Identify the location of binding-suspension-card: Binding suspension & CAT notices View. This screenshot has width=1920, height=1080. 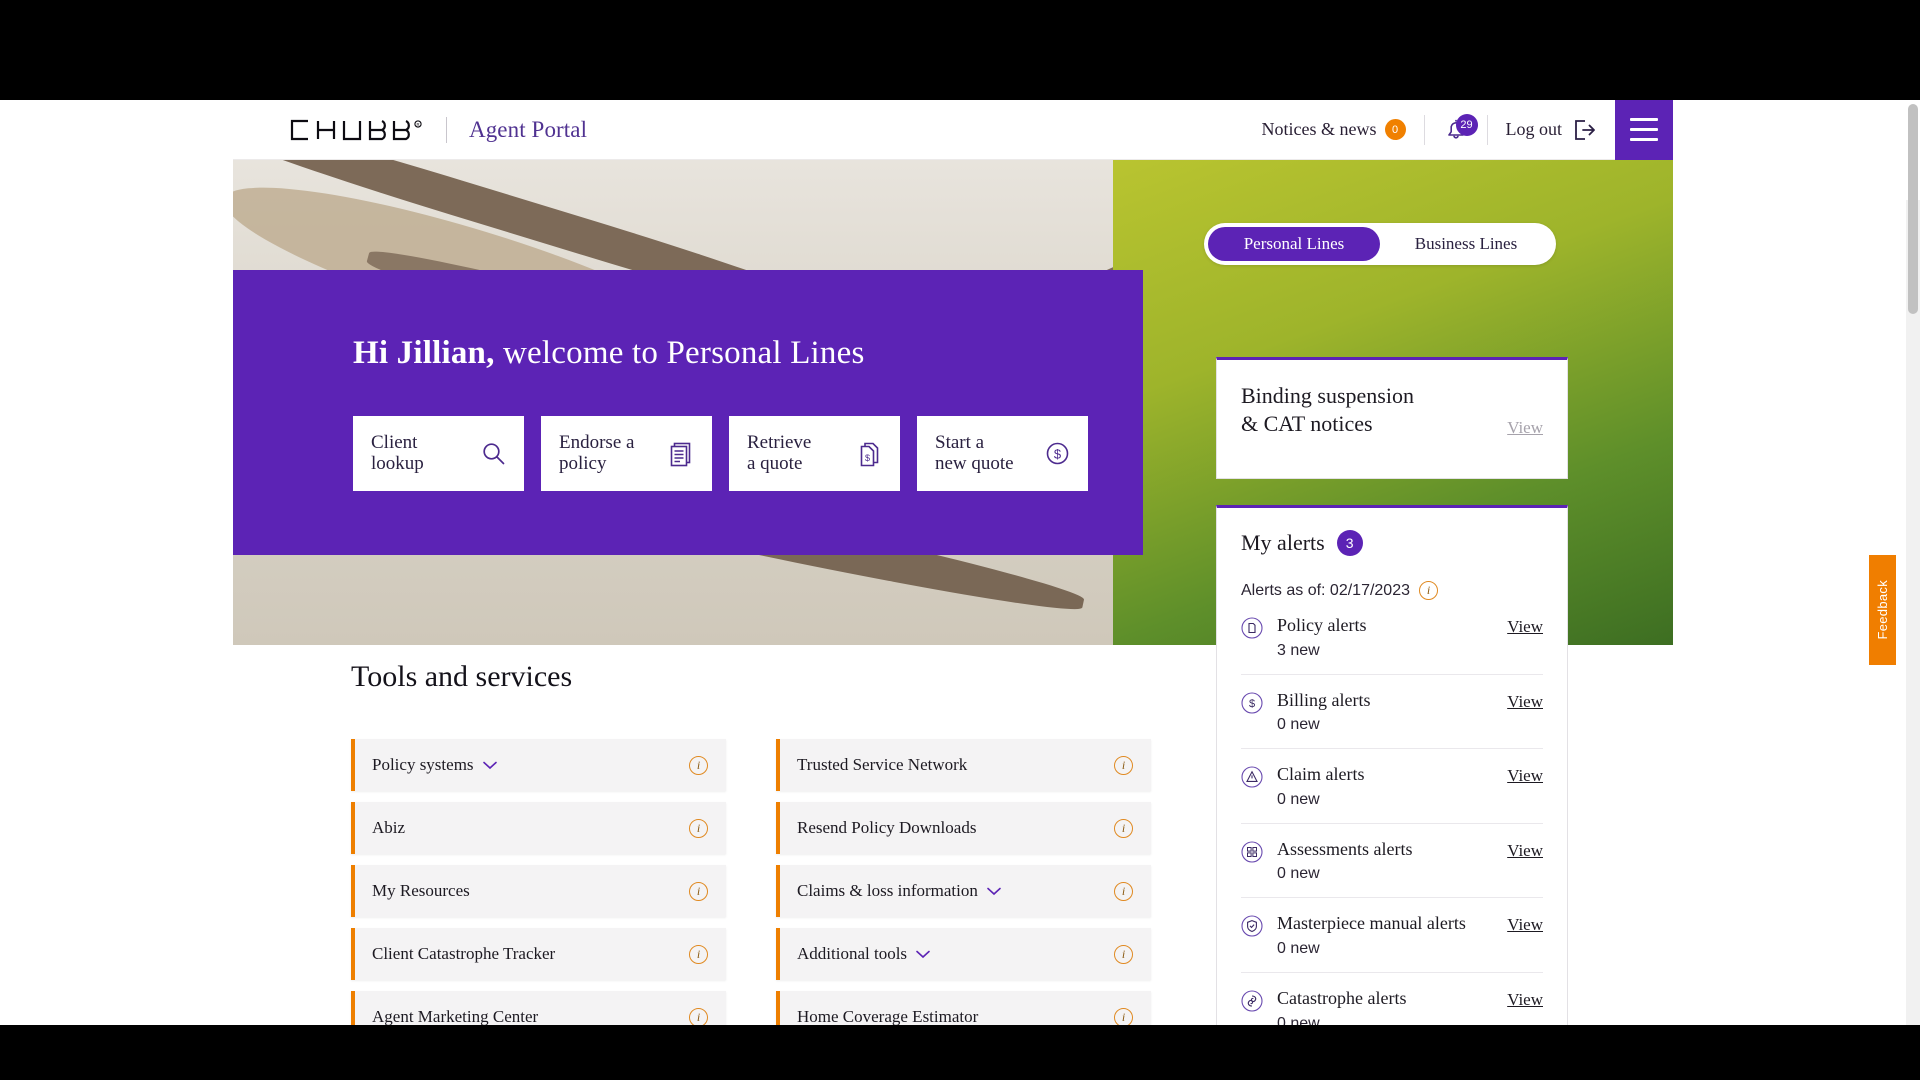
(1392, 418).